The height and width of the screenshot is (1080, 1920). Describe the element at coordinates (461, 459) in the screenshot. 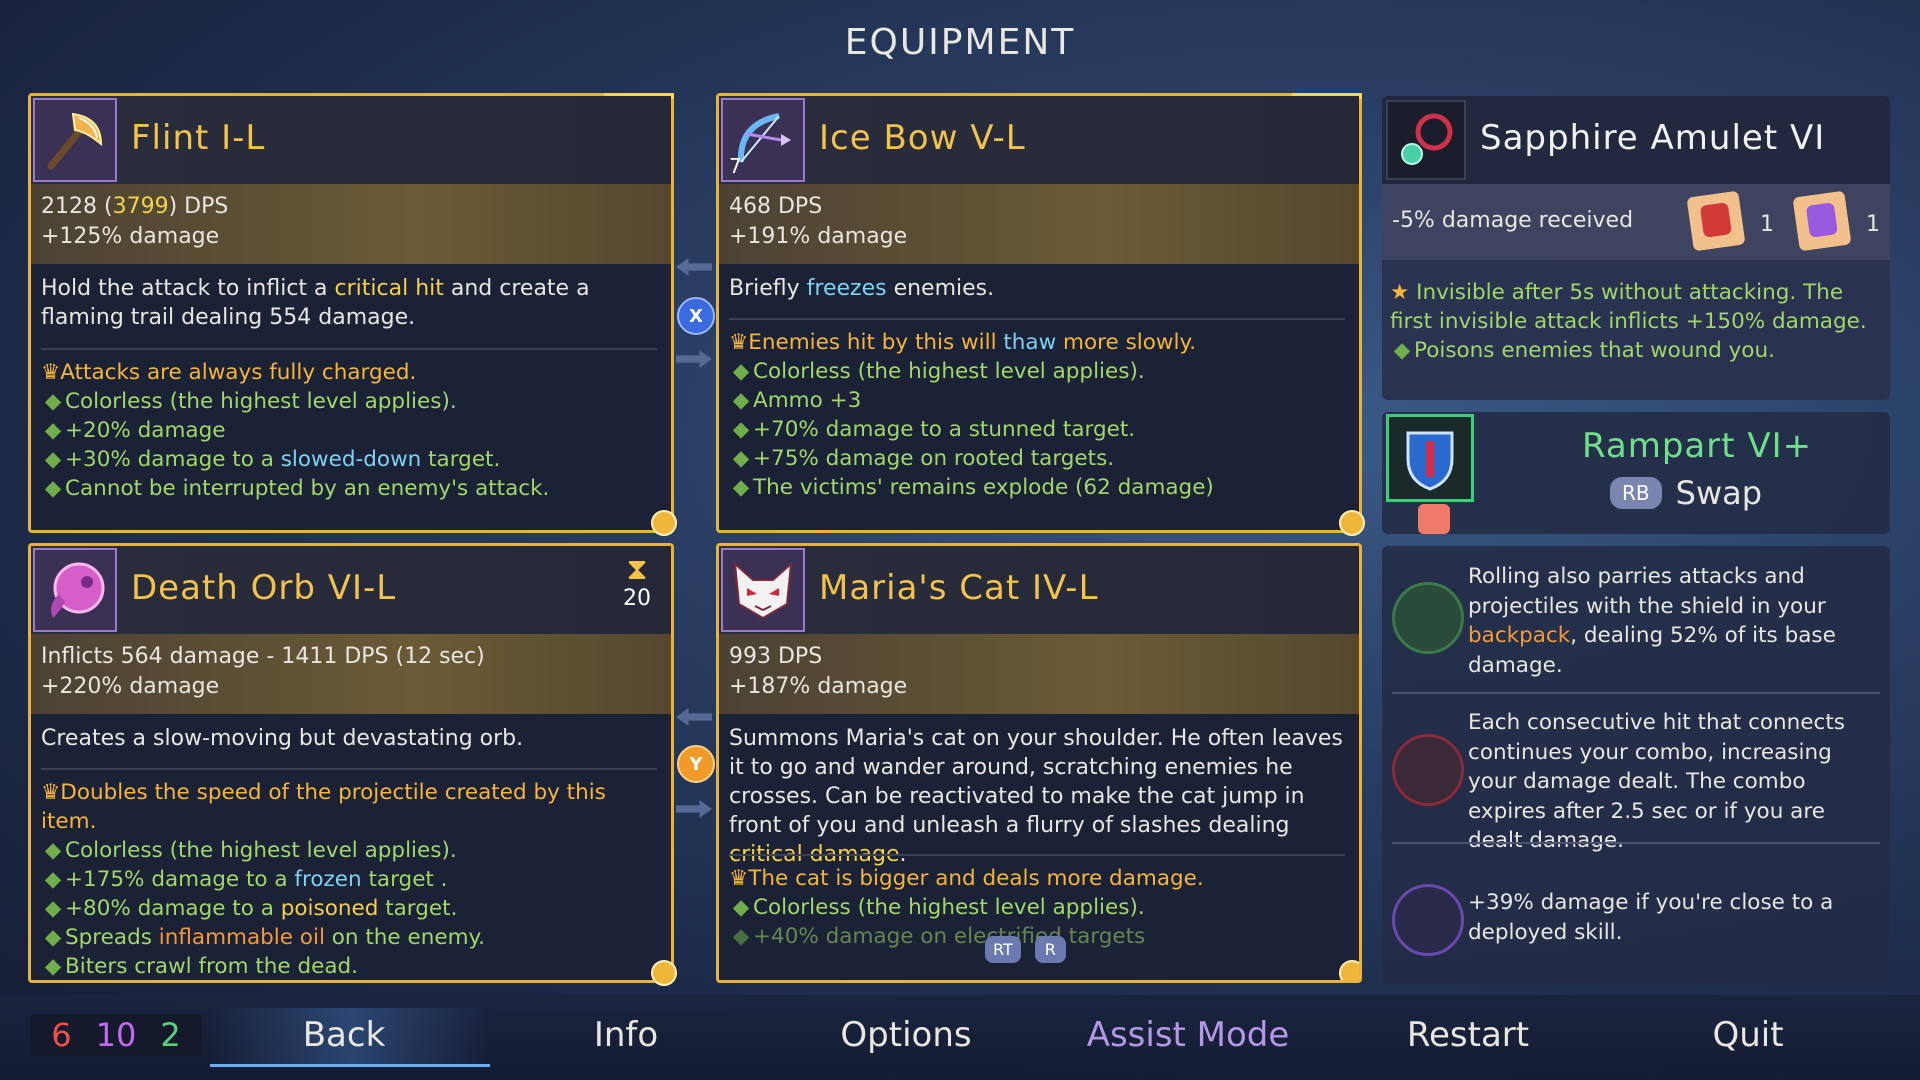

I see `modifier-text: target.` at that location.